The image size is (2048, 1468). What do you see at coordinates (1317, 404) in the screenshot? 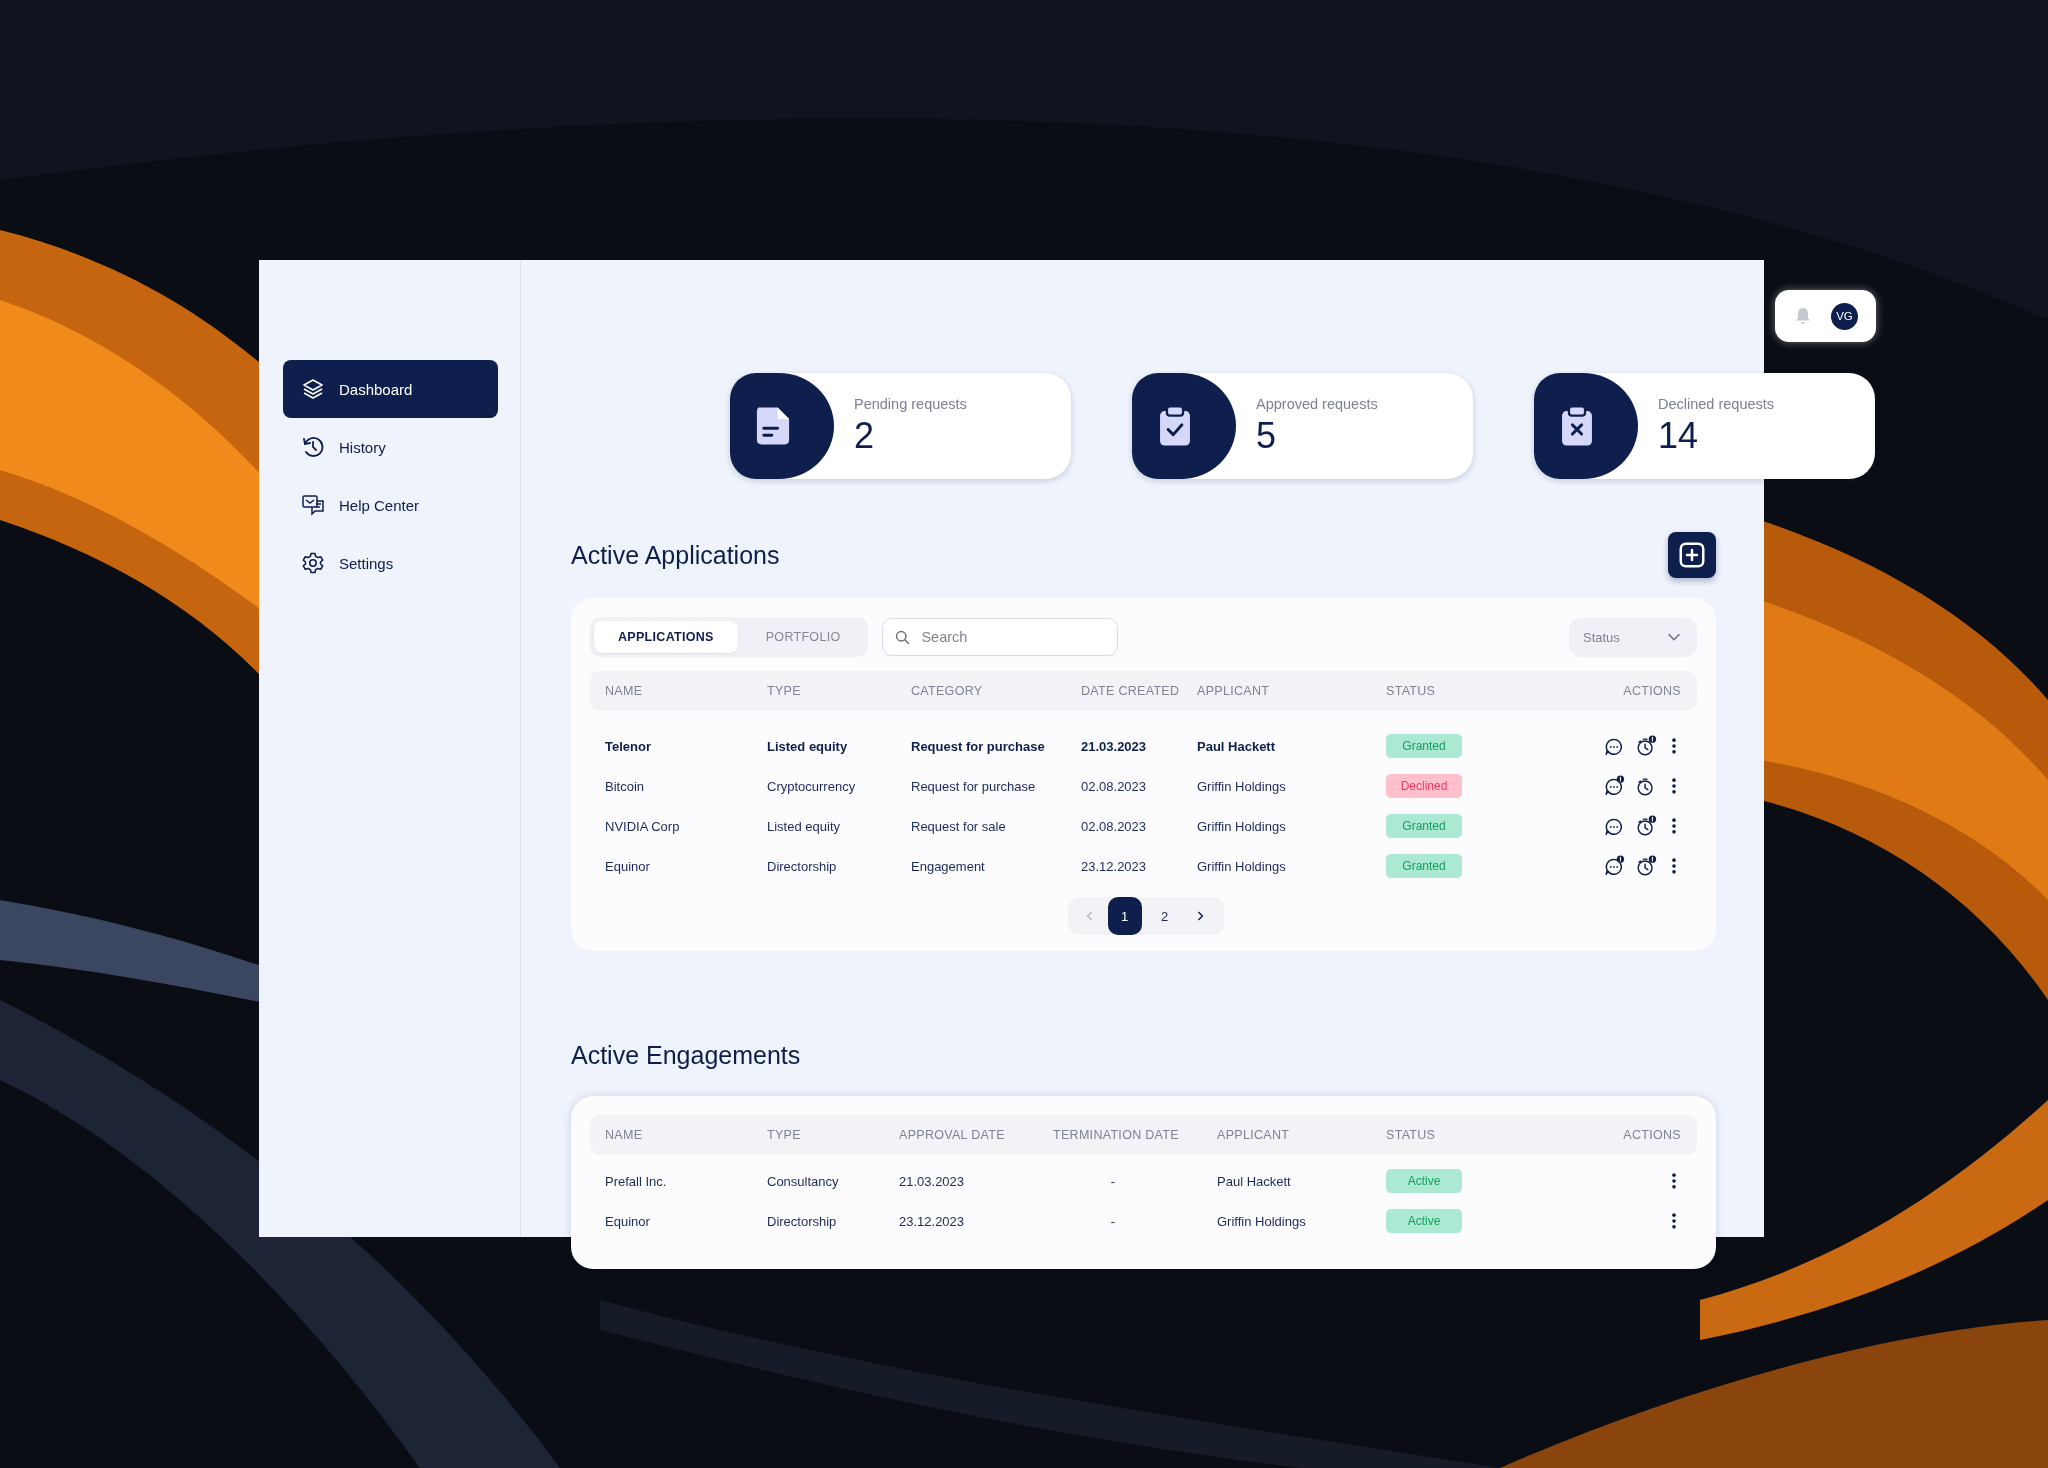
I see `stat-label: Approved requests` at bounding box center [1317, 404].